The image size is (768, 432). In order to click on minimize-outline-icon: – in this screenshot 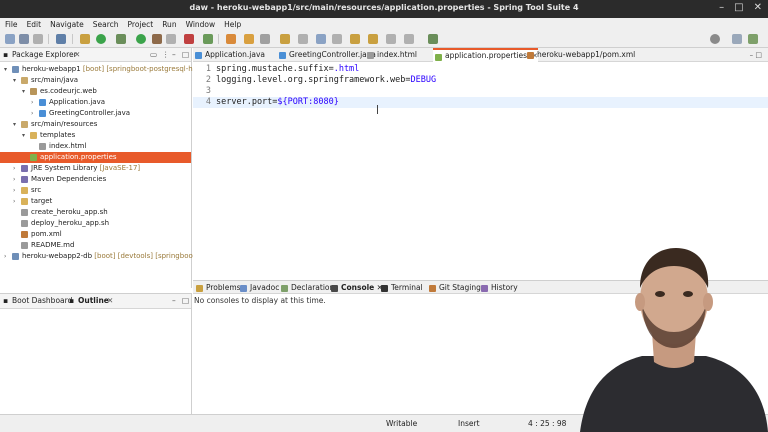, I will do `click(174, 300)`.